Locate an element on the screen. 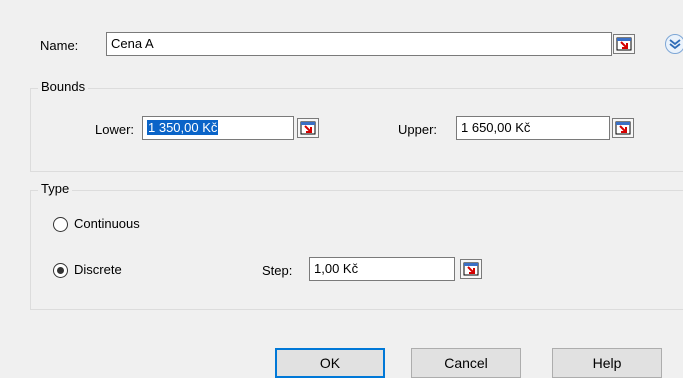  expand-chevron-icon is located at coordinates (675, 44).